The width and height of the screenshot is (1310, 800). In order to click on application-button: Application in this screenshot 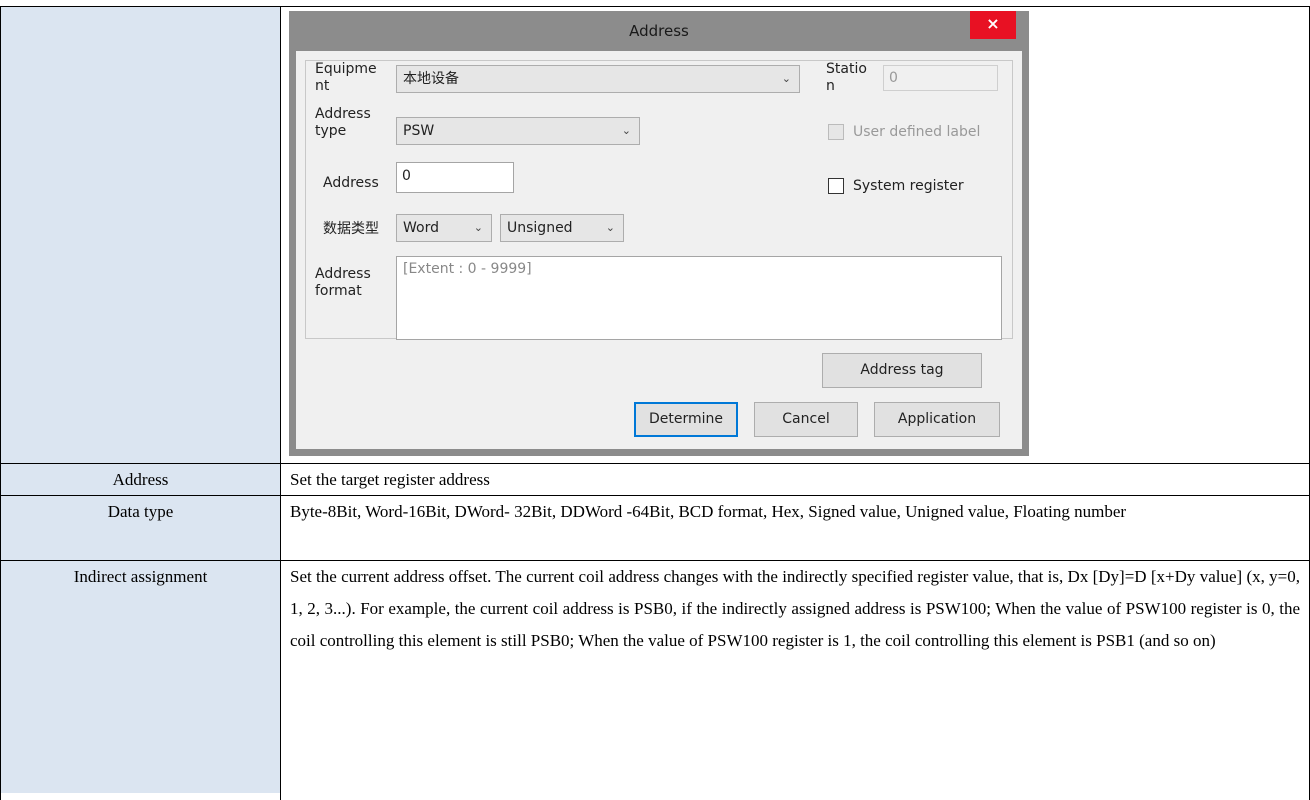, I will do `click(937, 419)`.